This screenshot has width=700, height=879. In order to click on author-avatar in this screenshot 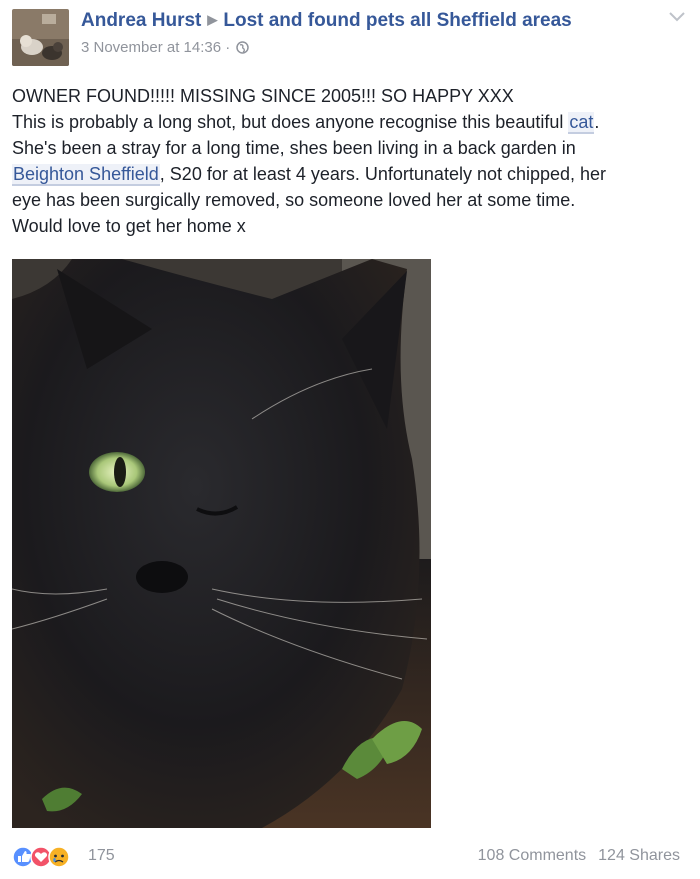, I will do `click(40, 37)`.